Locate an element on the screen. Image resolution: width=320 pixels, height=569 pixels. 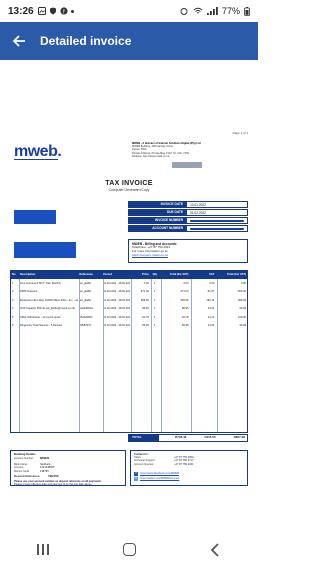
facebook-icon: f is located at coordinates (63, 11).